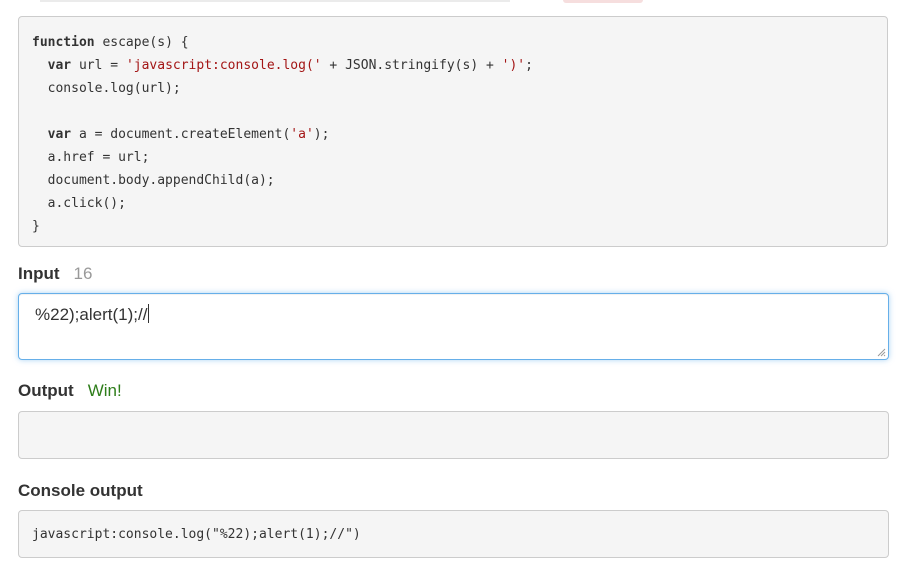 The image size is (899, 566). Describe the element at coordinates (106, 88) in the screenshot. I see `code-token: console.log(url);` at that location.